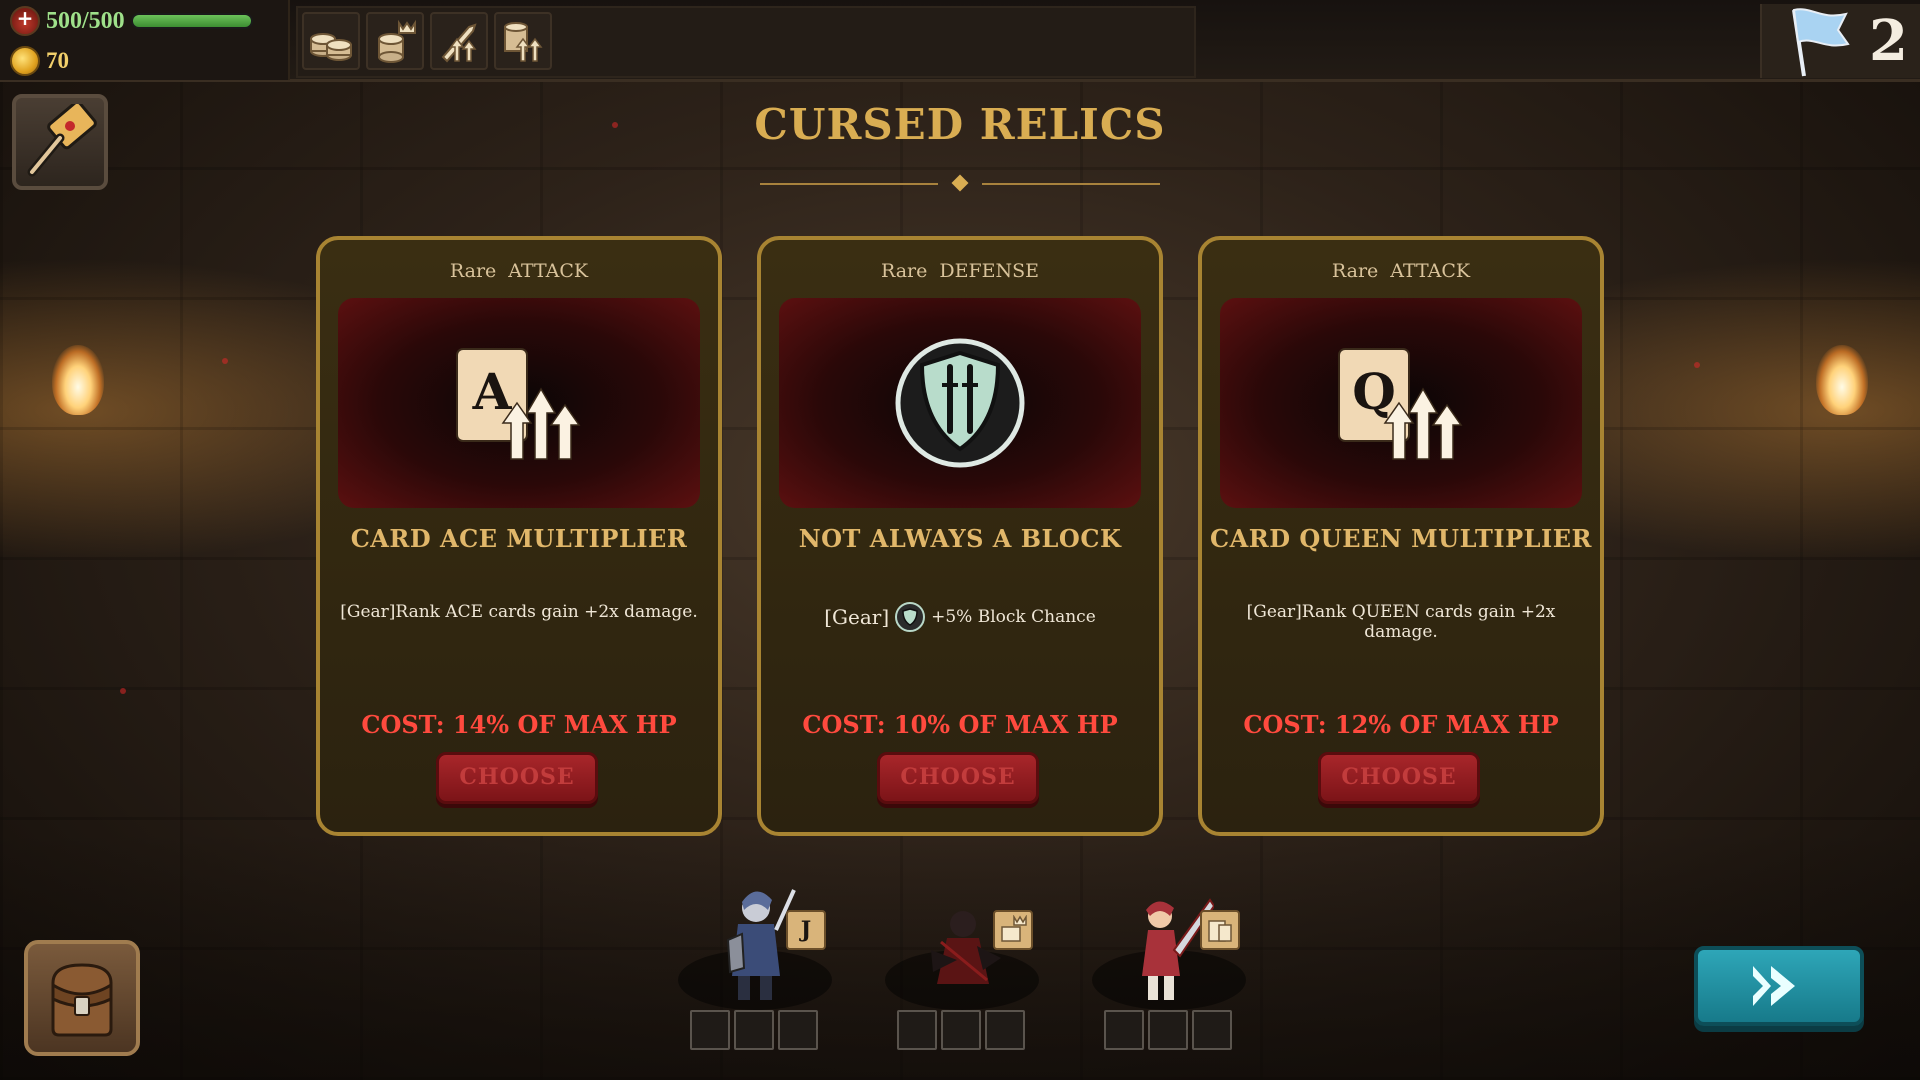 Image resolution: width=1920 pixels, height=1080 pixels. I want to click on hp-row: 500/500, so click(131, 21).